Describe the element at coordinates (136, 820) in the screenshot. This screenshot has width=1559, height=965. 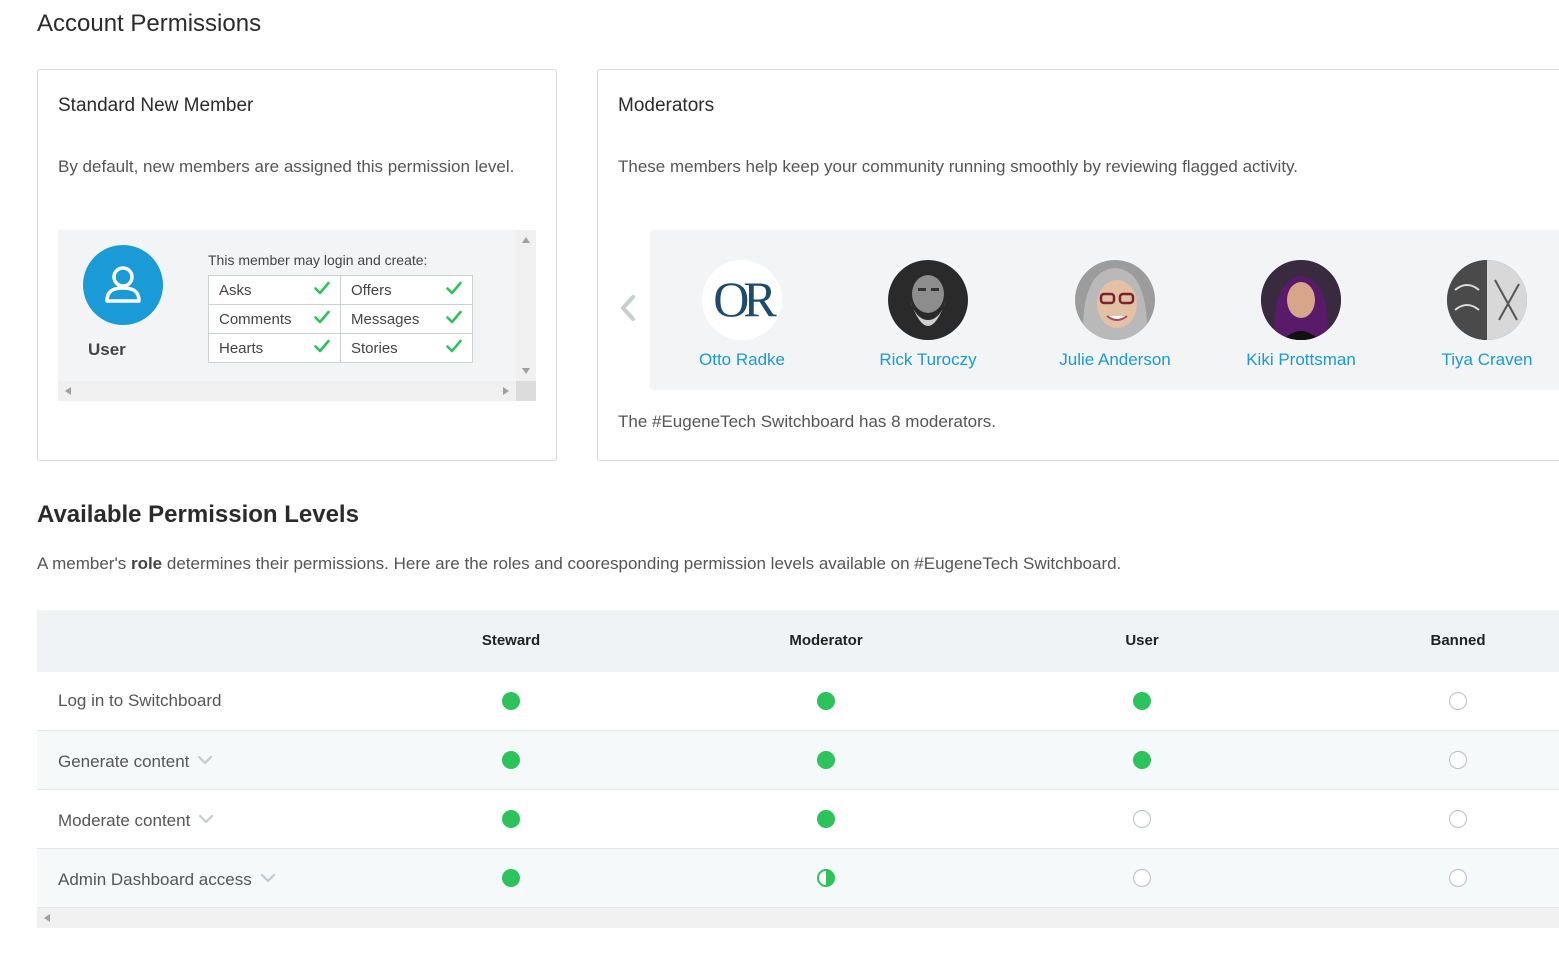
I see `permission-label: Moderate content` at that location.